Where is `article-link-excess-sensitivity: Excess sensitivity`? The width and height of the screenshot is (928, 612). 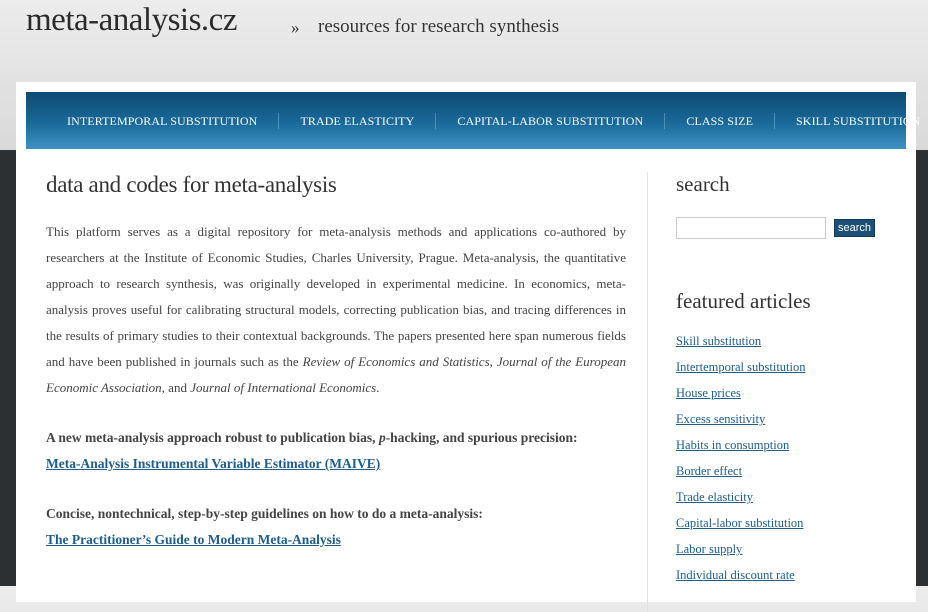
article-link-excess-sensitivity: Excess sensitivity is located at coordinates (720, 419).